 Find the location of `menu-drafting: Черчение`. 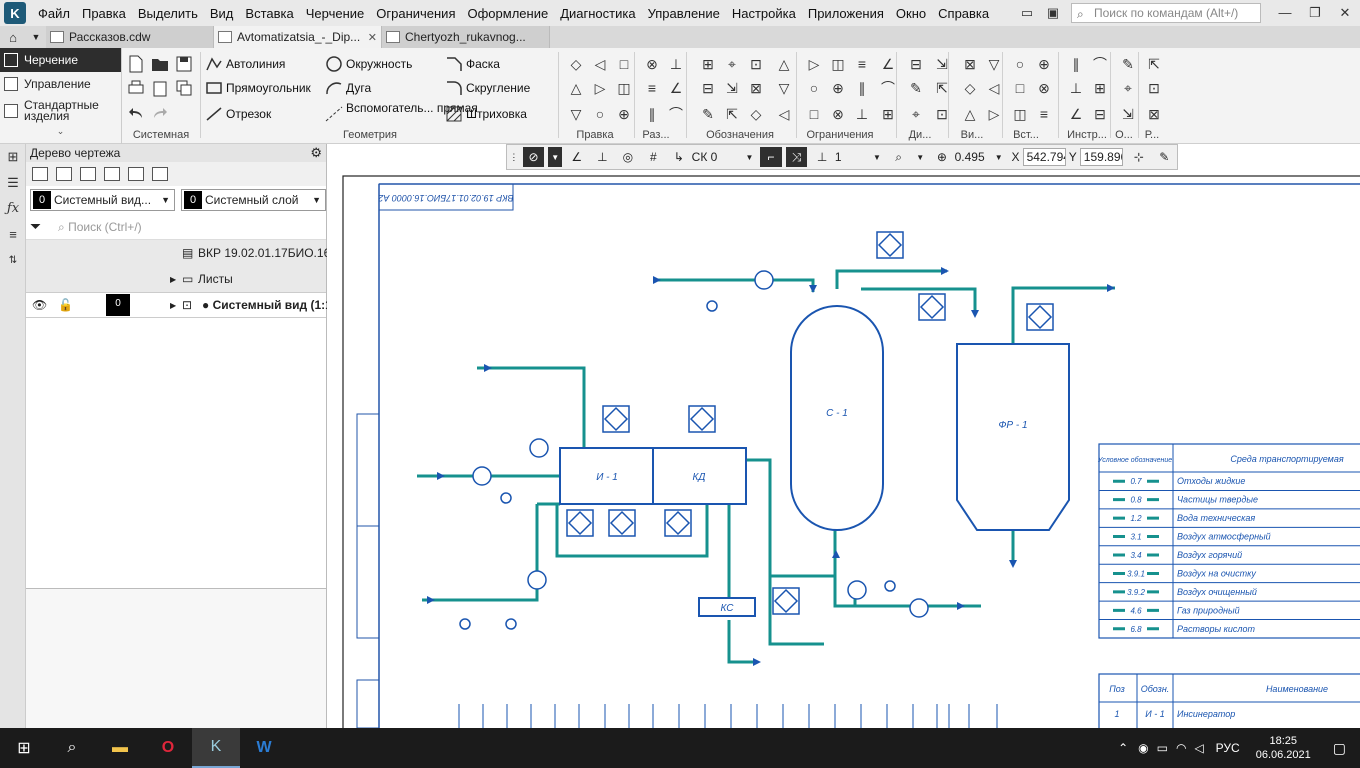

menu-drafting: Черчение is located at coordinates (335, 13).